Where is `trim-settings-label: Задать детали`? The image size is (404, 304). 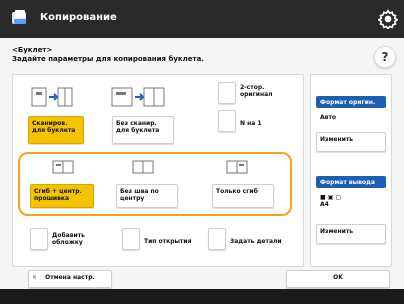
trim-settings-label: Задать детали is located at coordinates (256, 241).